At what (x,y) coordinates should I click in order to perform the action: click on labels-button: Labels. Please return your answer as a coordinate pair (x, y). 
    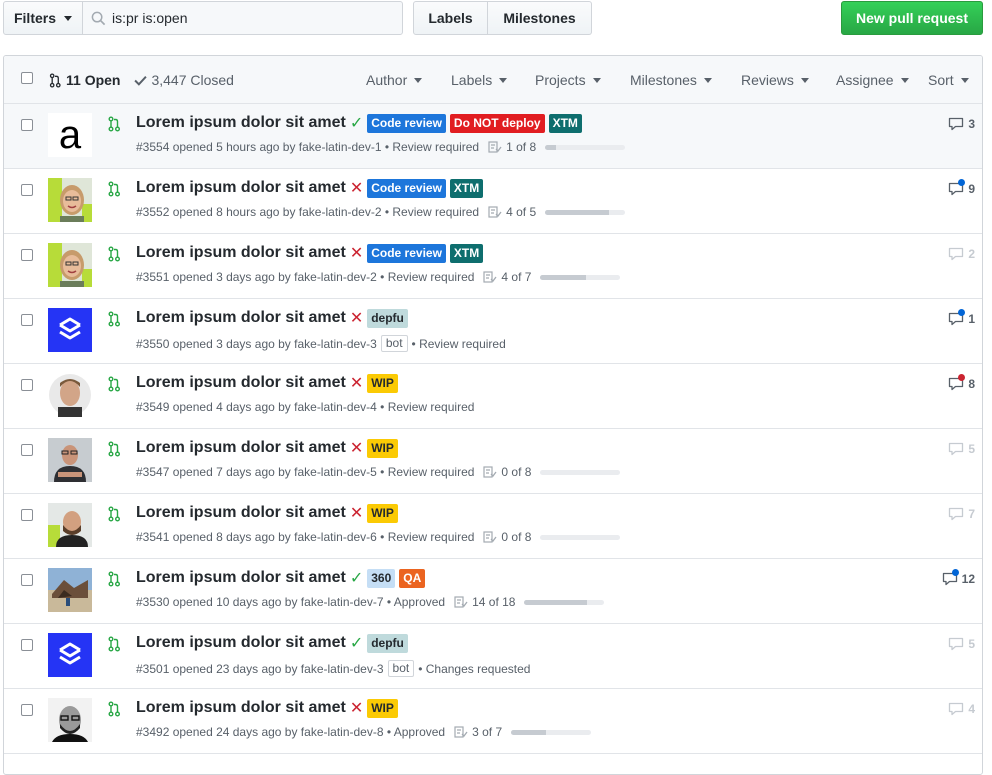
    Looking at the image, I should click on (450, 18).